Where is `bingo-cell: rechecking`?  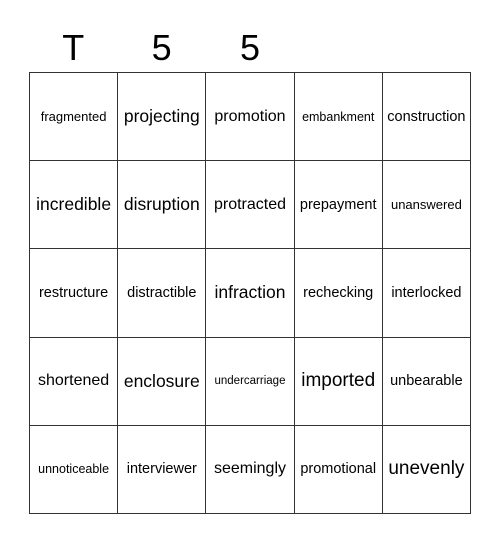 bingo-cell: rechecking is located at coordinates (338, 293).